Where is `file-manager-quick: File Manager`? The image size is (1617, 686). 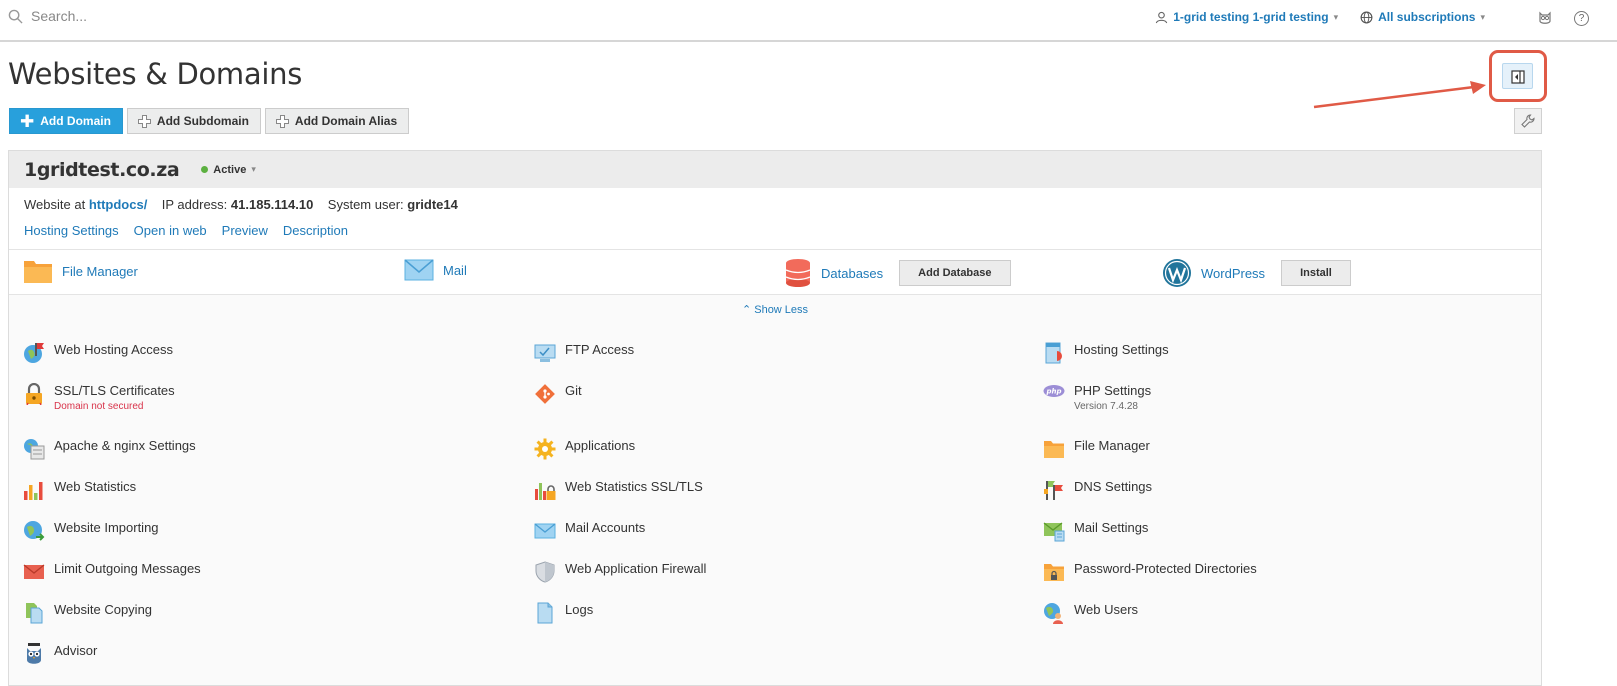
file-manager-quick: File Manager is located at coordinates (80, 271).